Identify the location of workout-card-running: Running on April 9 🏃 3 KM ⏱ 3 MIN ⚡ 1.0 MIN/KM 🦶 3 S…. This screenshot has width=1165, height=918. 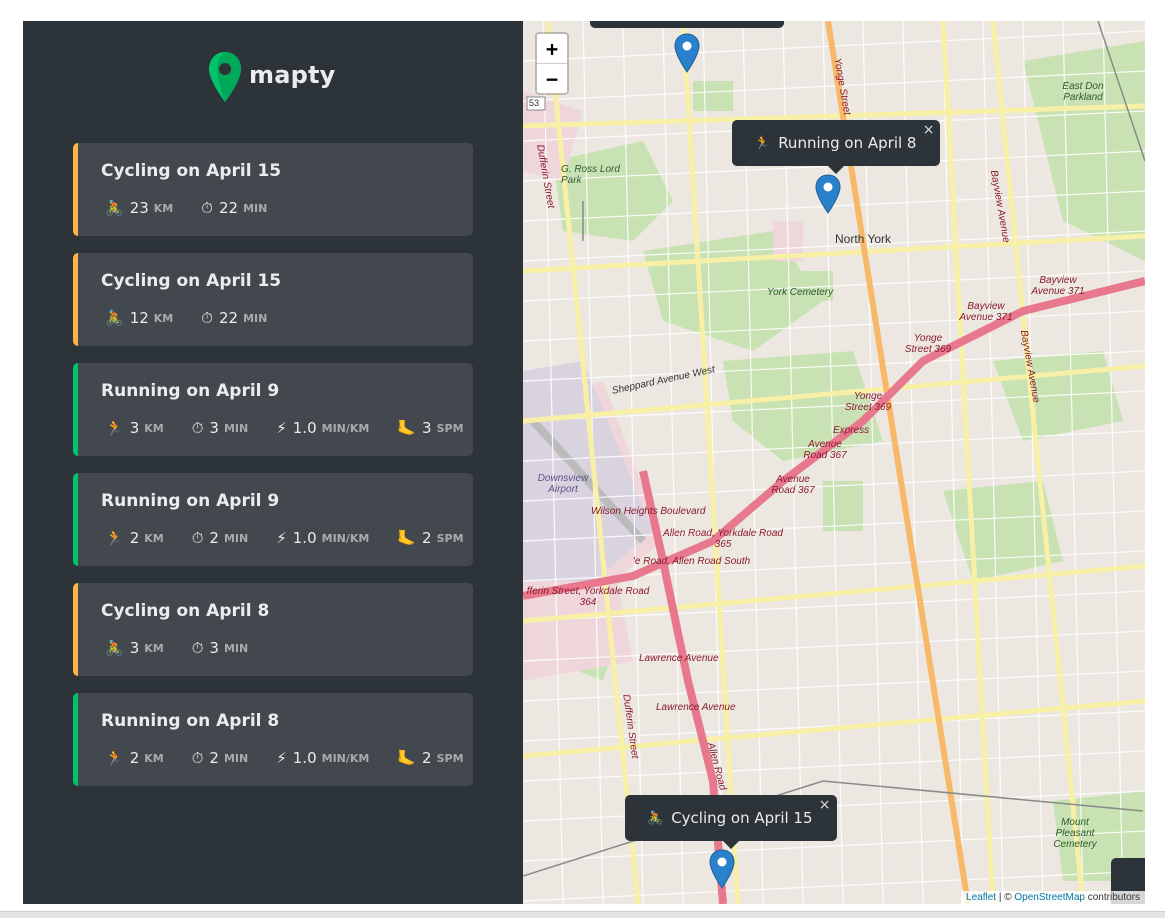
(273, 409).